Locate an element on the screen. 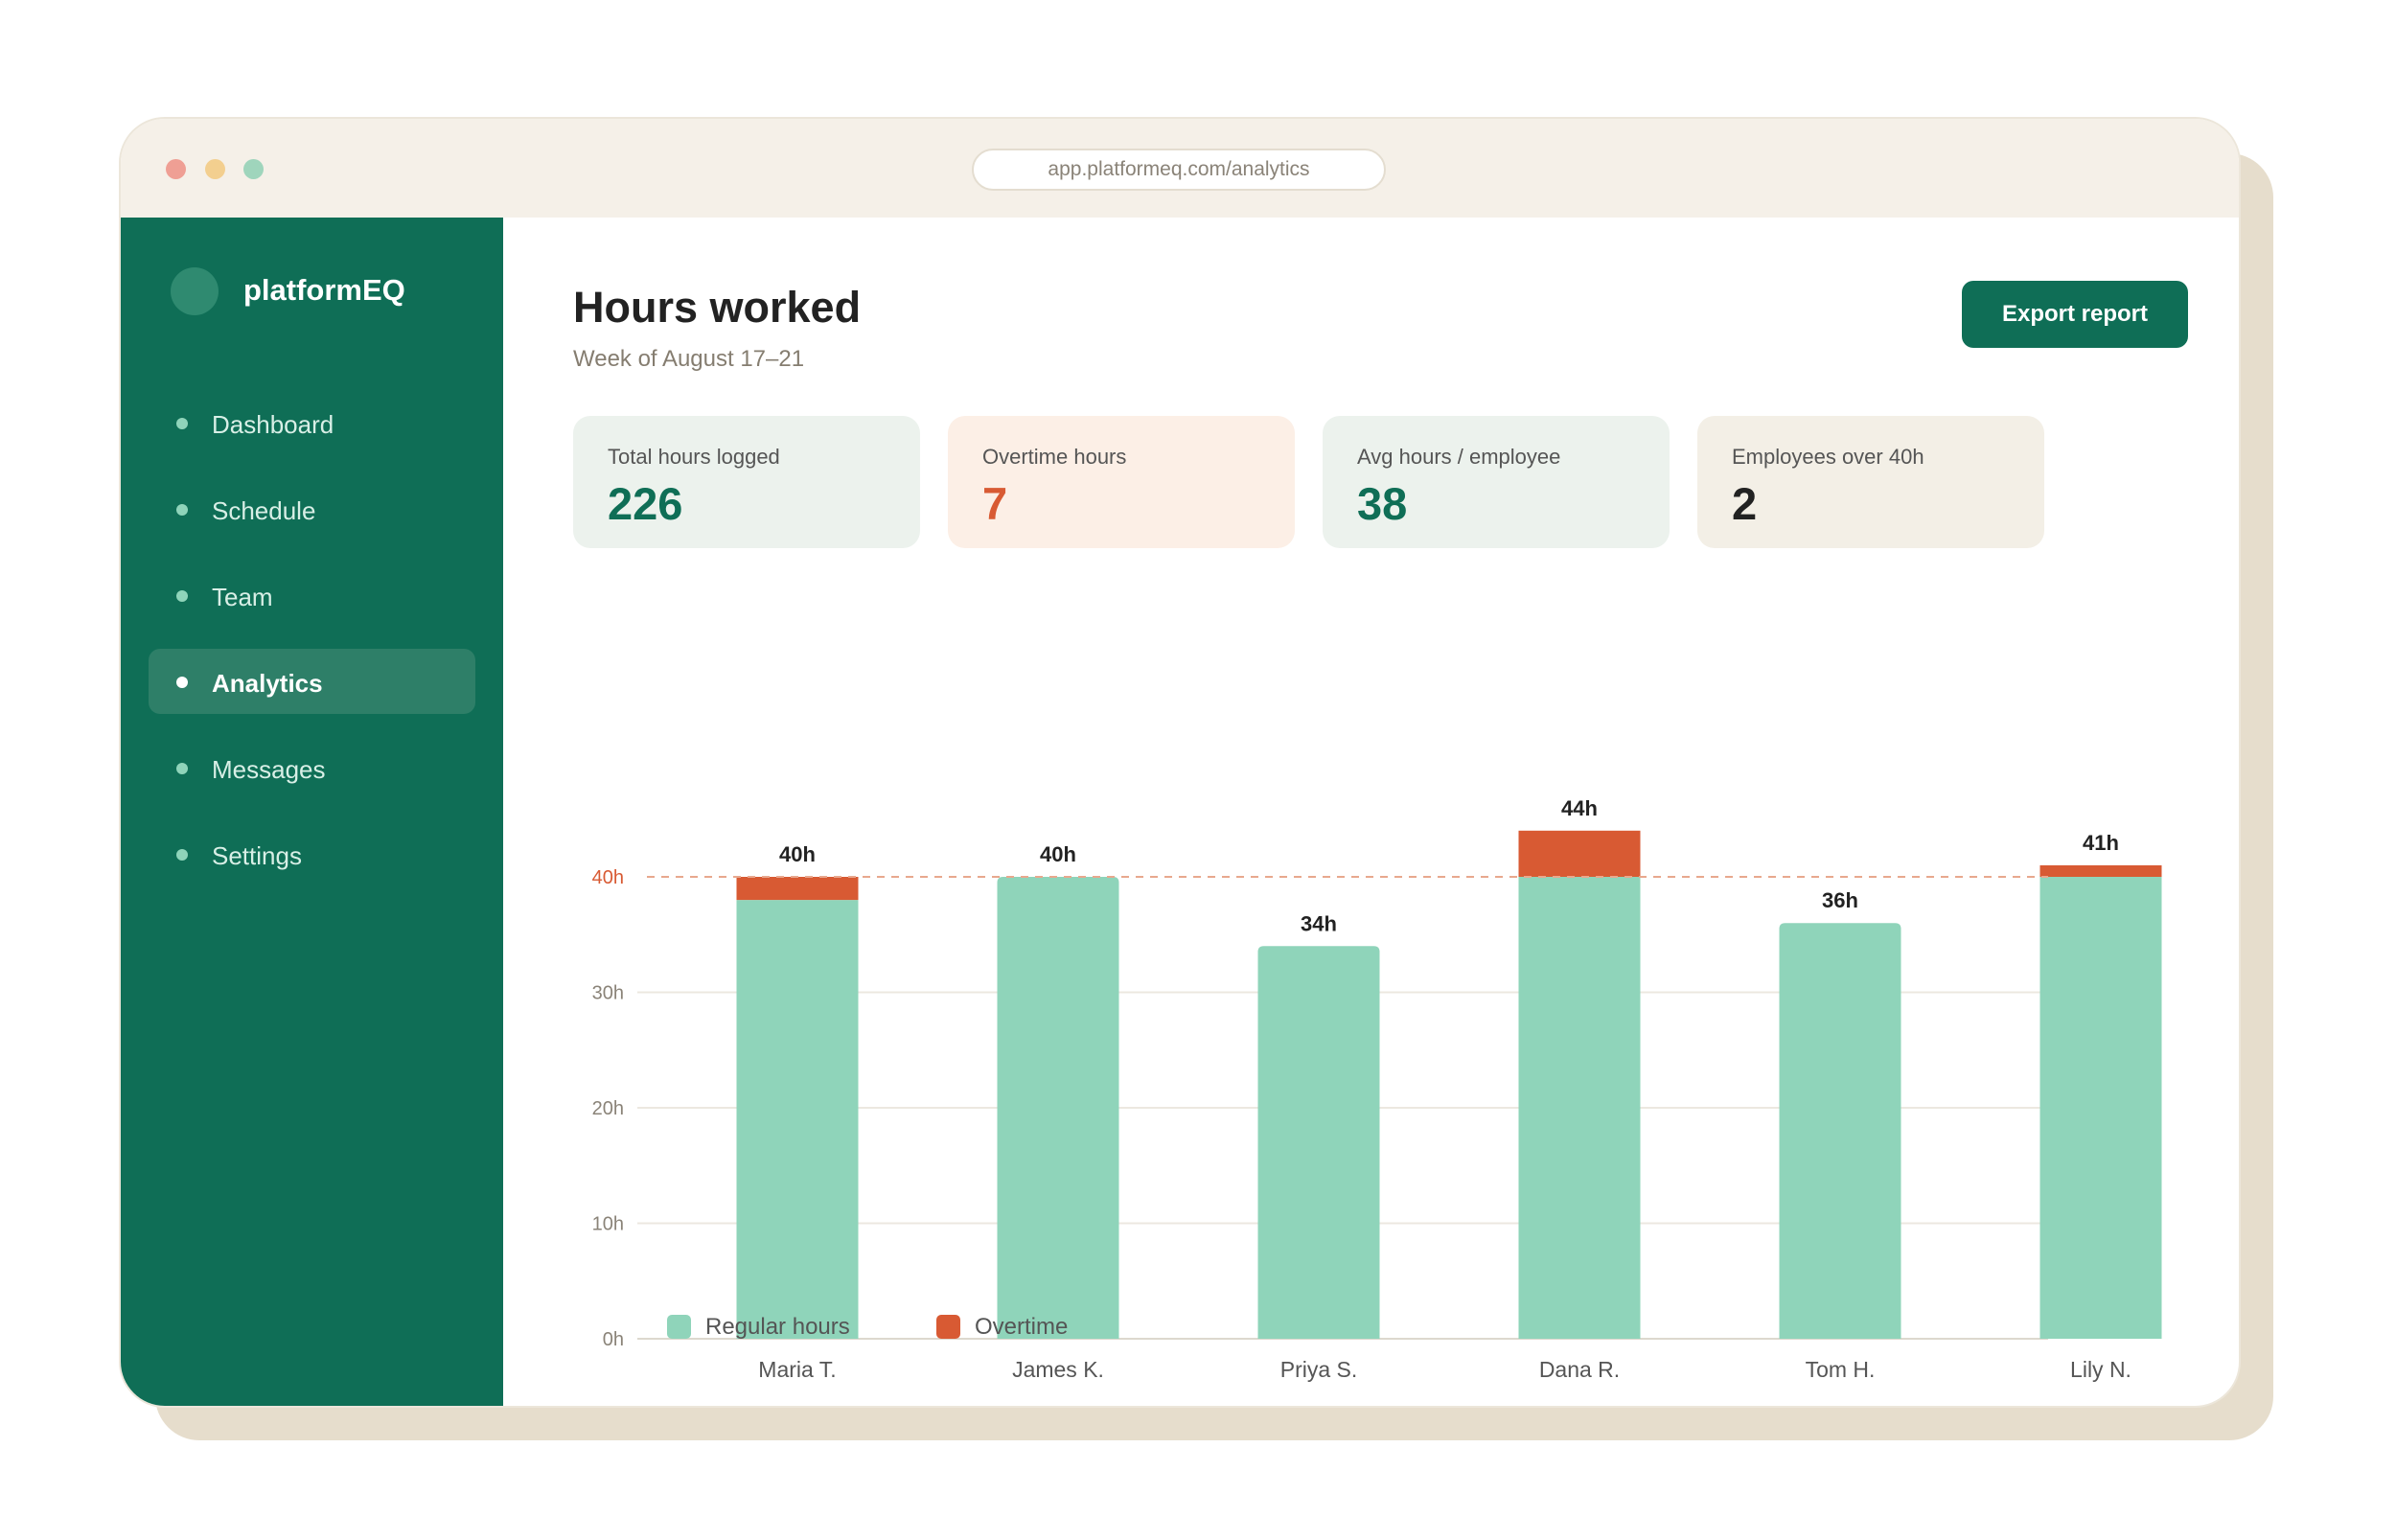 The width and height of the screenshot is (2396, 1540). x-category-label: Maria T. is located at coordinates (797, 1369).